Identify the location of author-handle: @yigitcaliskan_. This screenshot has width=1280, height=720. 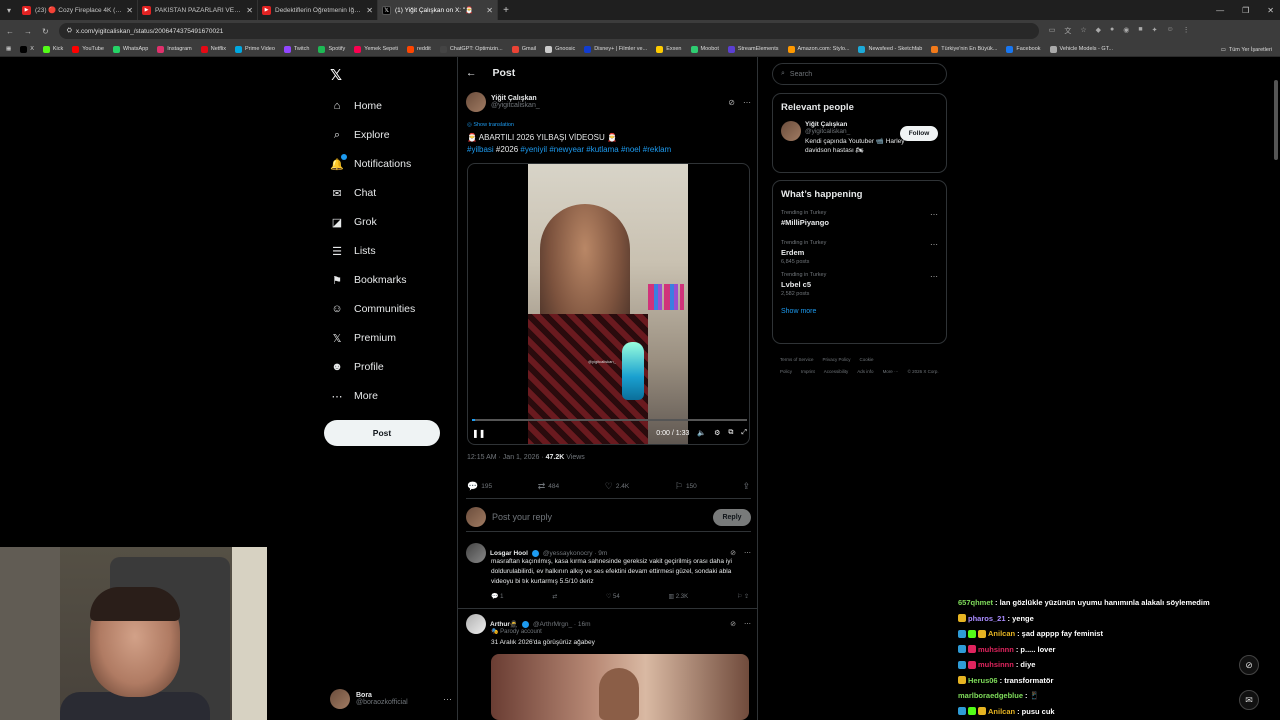
(515, 105).